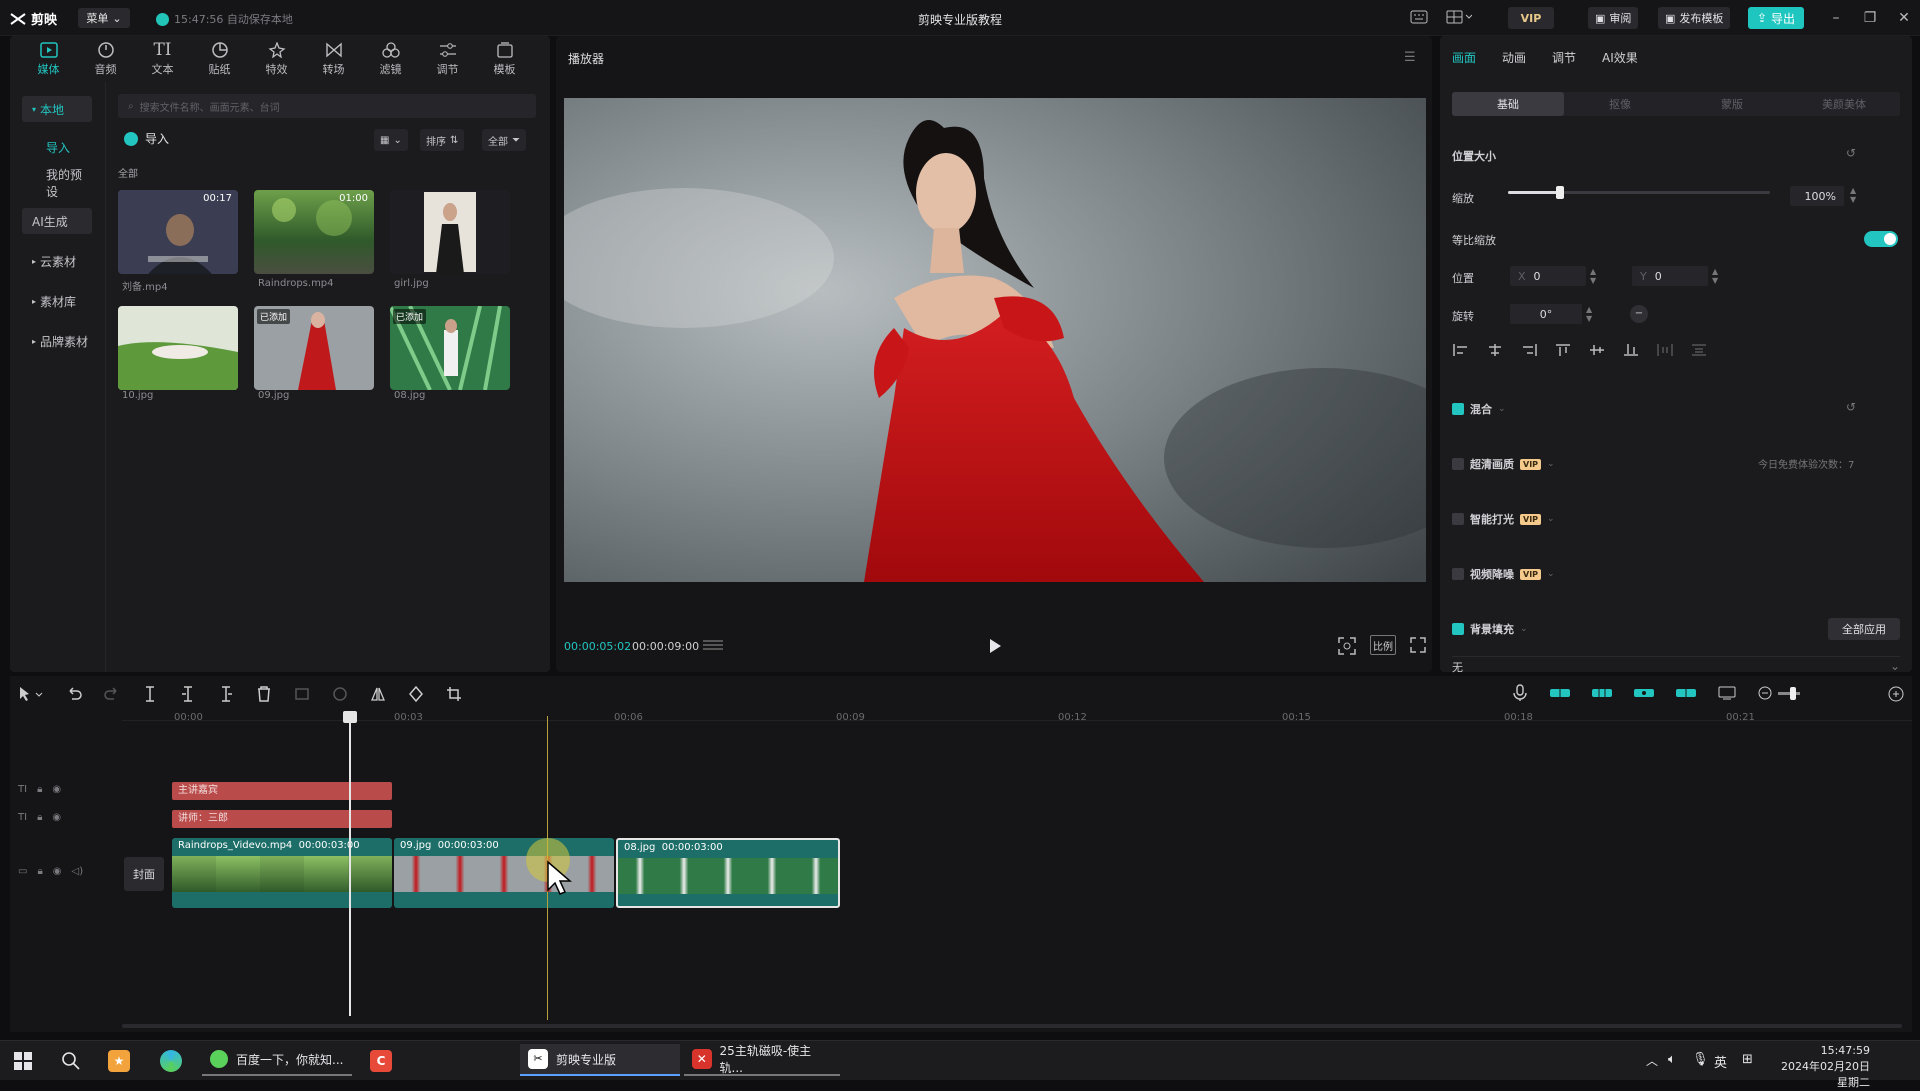 Image resolution: width=1920 pixels, height=1091 pixels. I want to click on nav-local: ▾ 本地, so click(57, 109).